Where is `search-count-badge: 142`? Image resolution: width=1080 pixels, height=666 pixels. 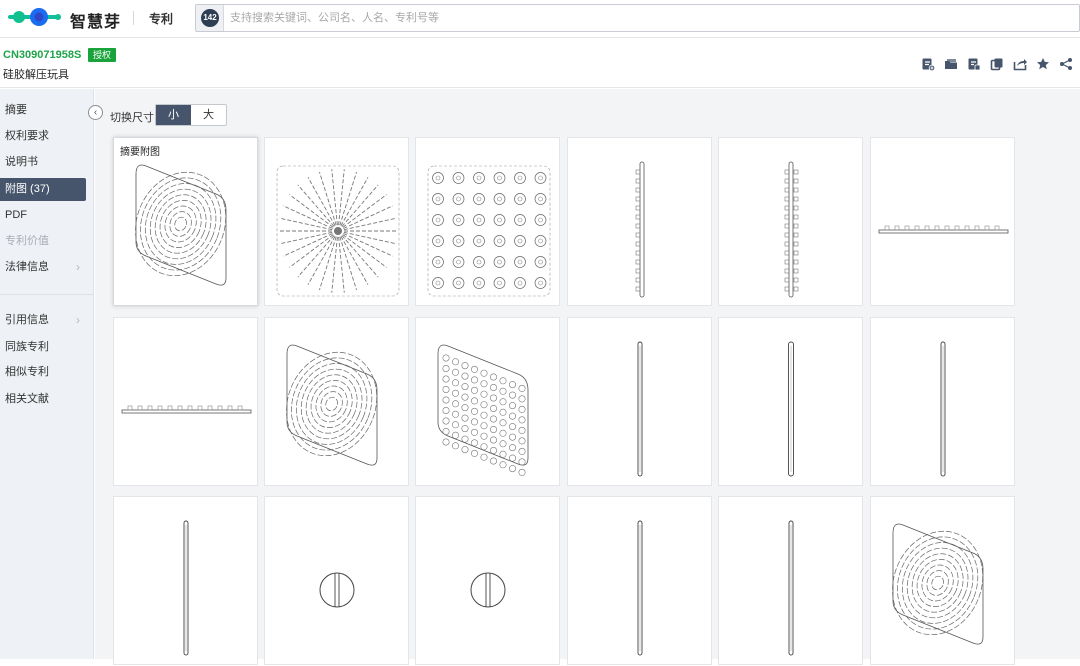 search-count-badge: 142 is located at coordinates (210, 18).